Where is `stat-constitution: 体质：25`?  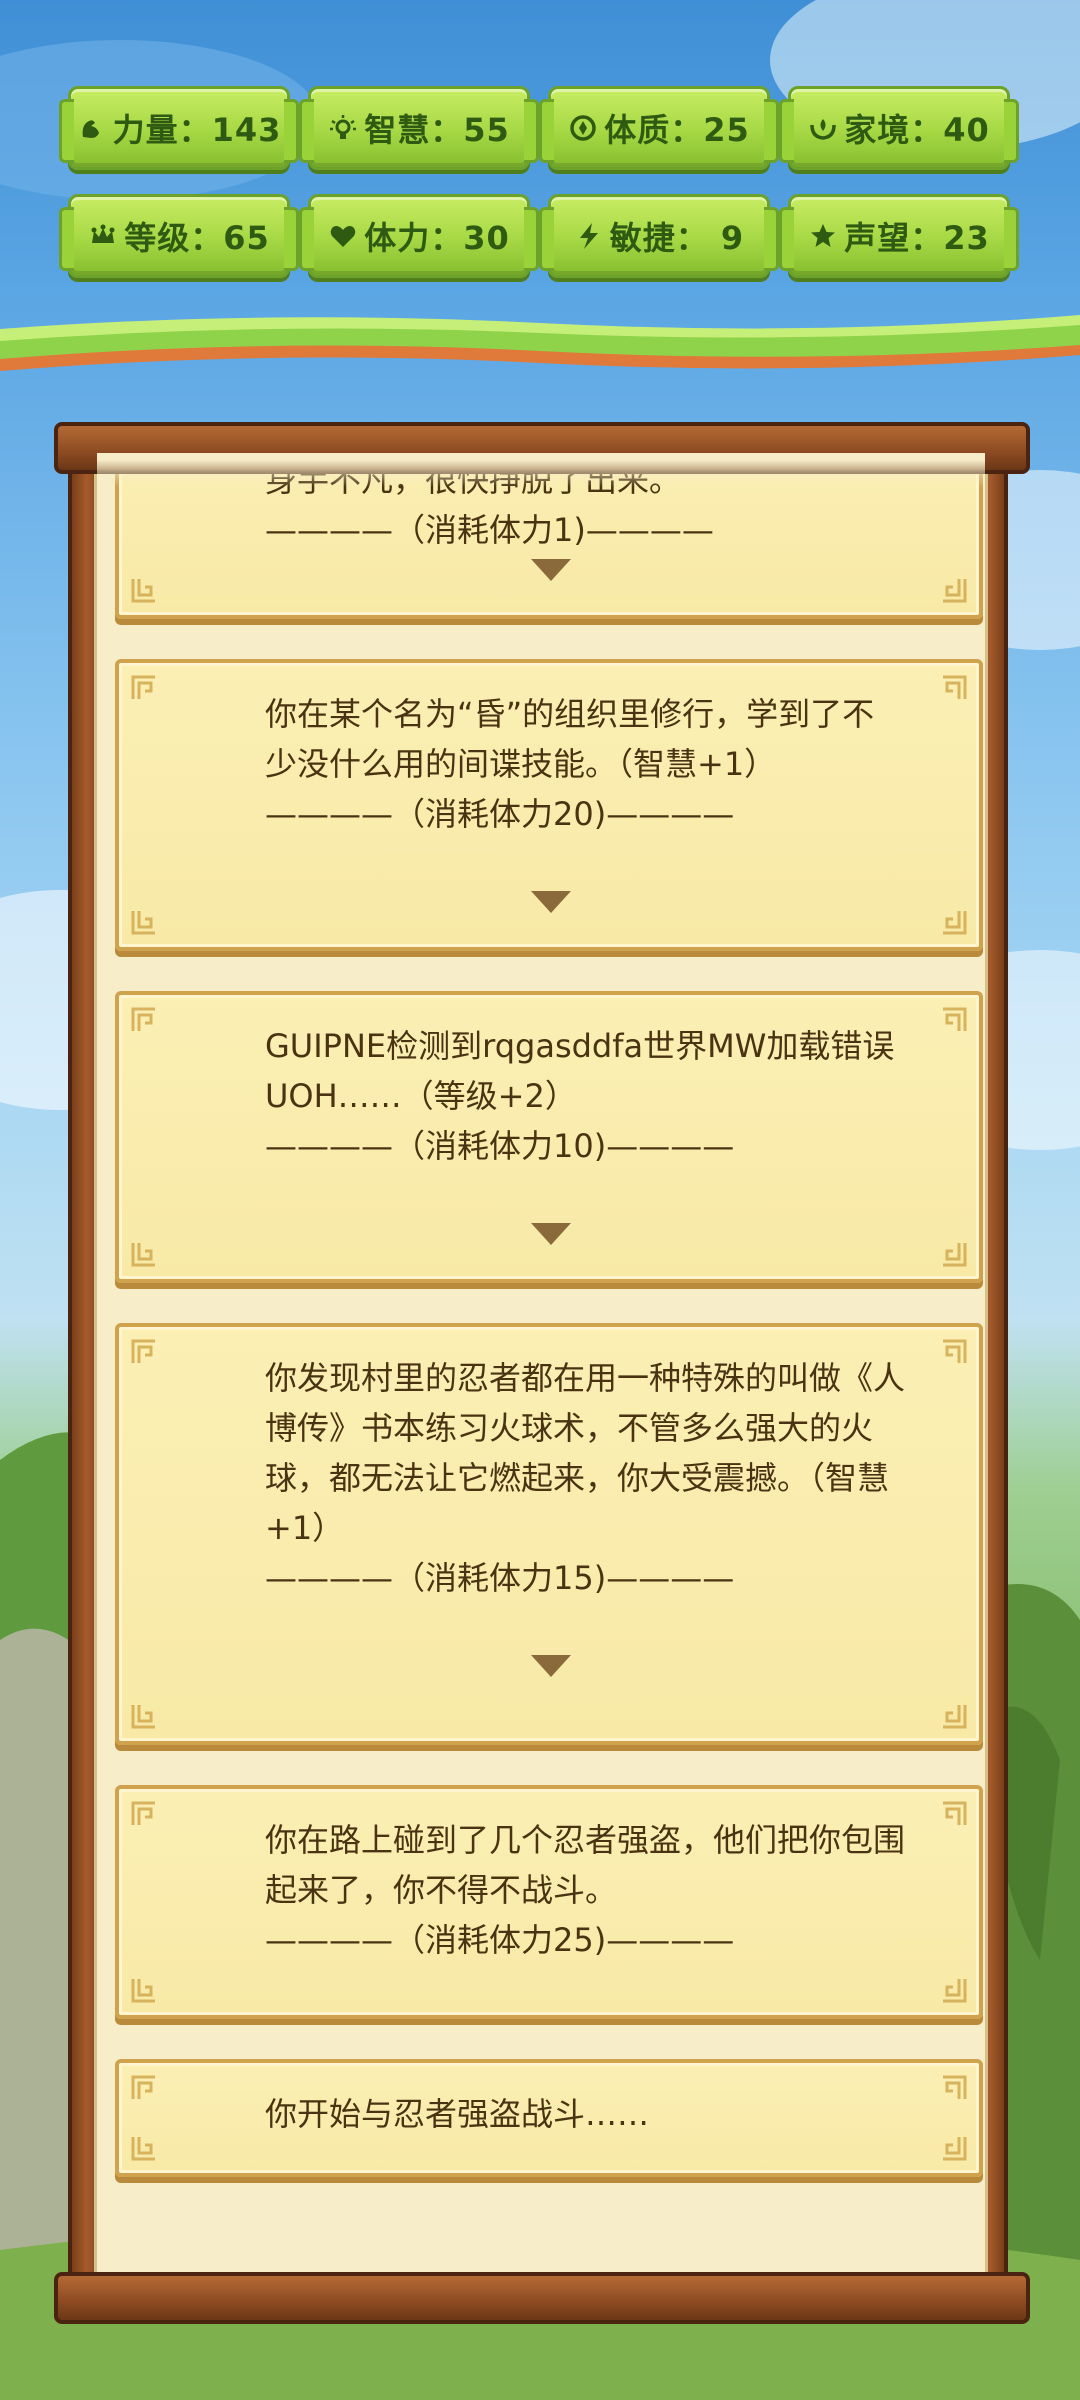
stat-constitution: 体质：25 is located at coordinates (659, 128).